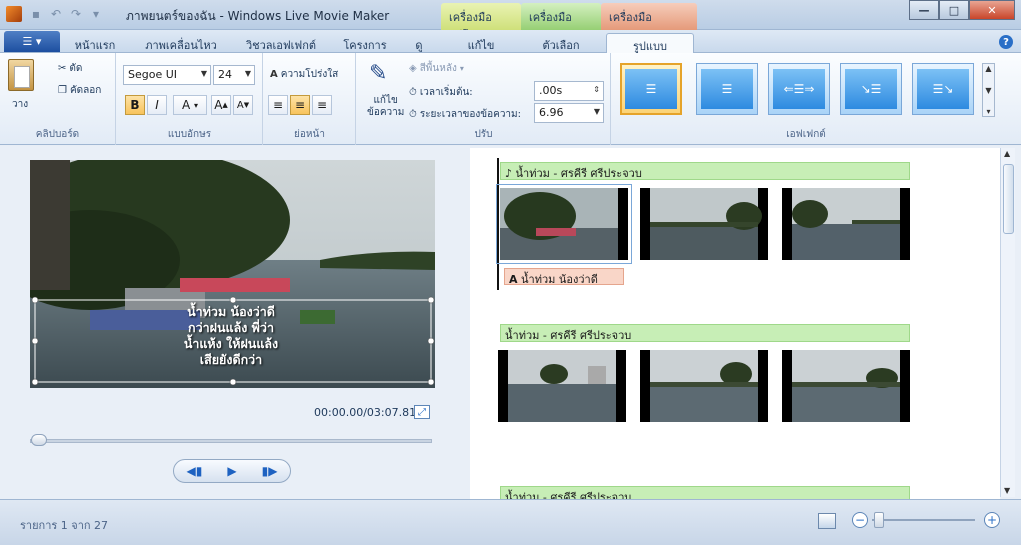 This screenshot has height=545, width=1021. Describe the element at coordinates (70, 68) in the screenshot. I see `cut-button: ✂ ตัด` at that location.